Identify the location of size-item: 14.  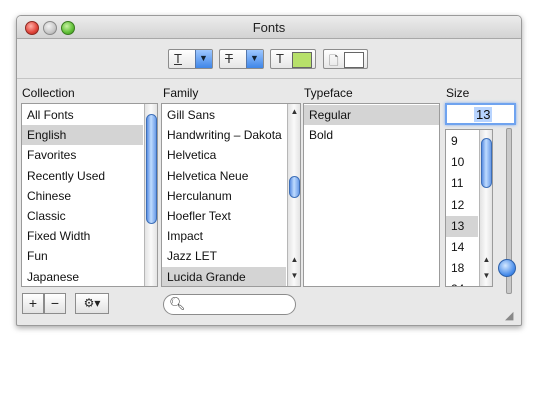
(462, 247).